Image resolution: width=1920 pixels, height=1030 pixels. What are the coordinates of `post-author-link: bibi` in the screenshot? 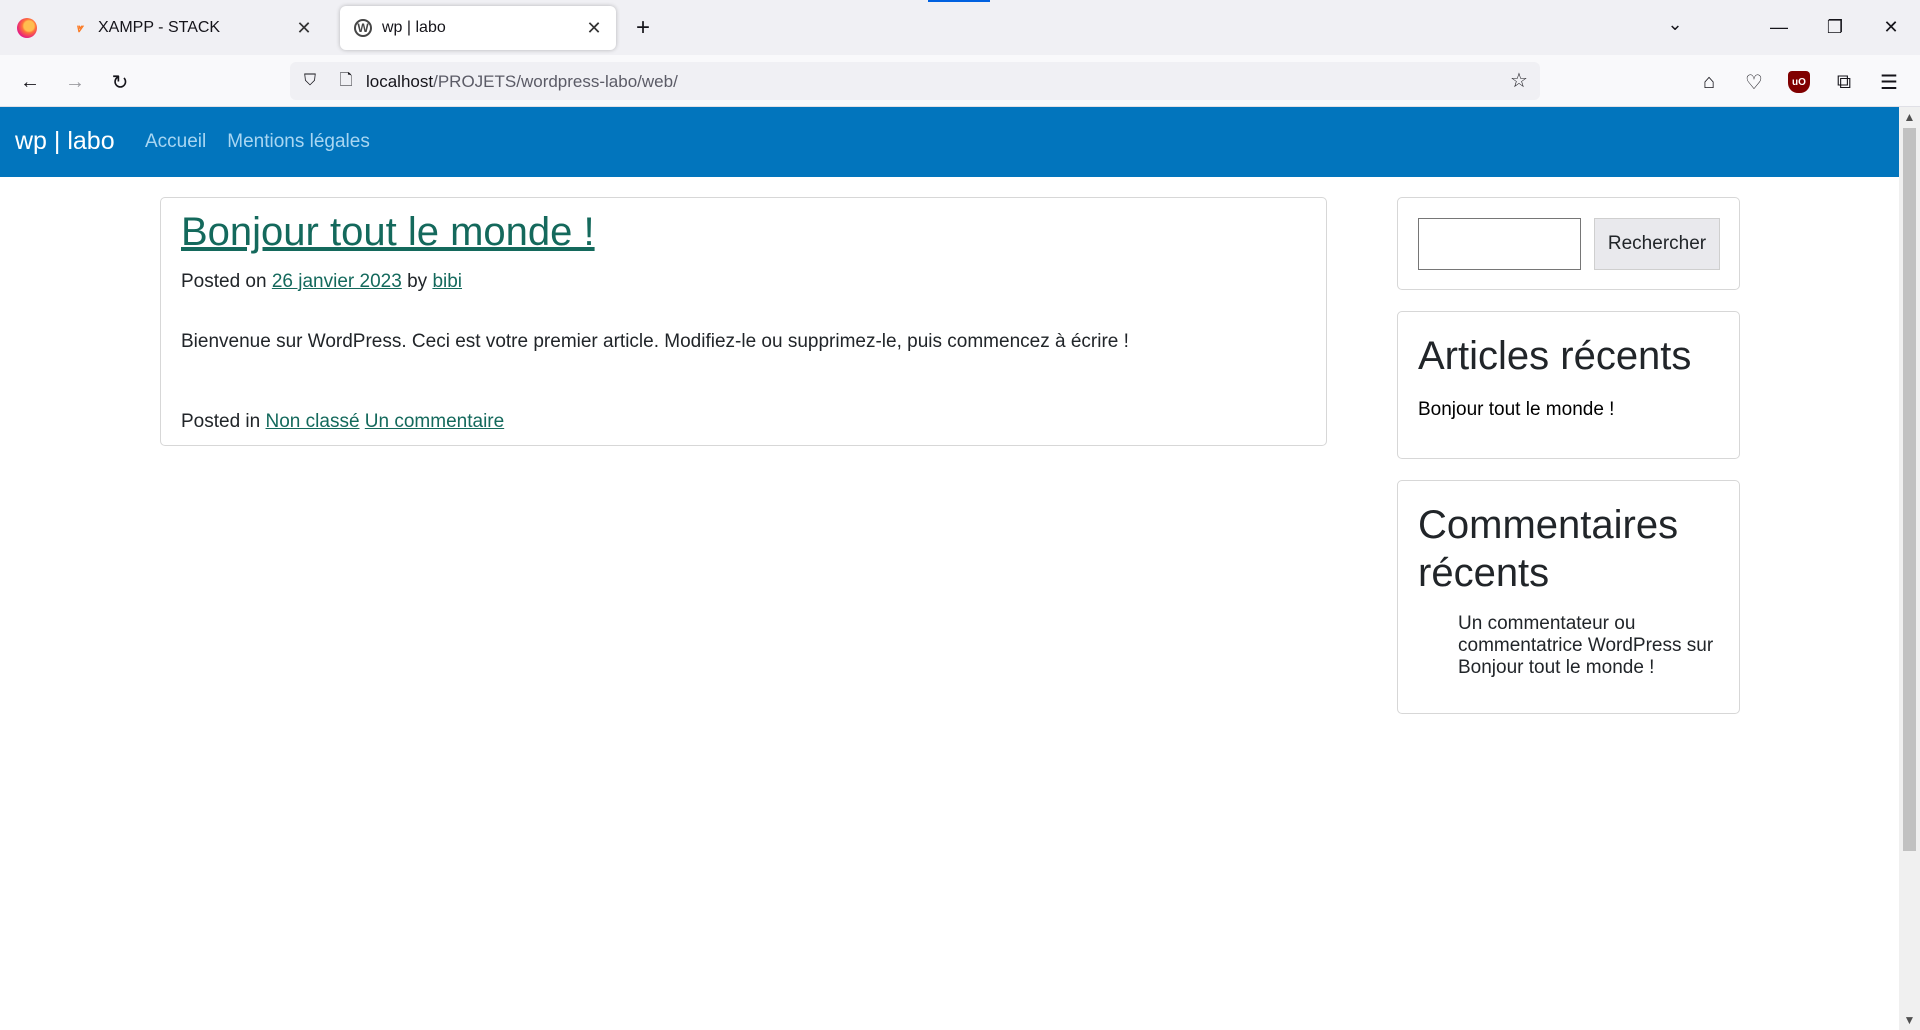 It's located at (447, 281).